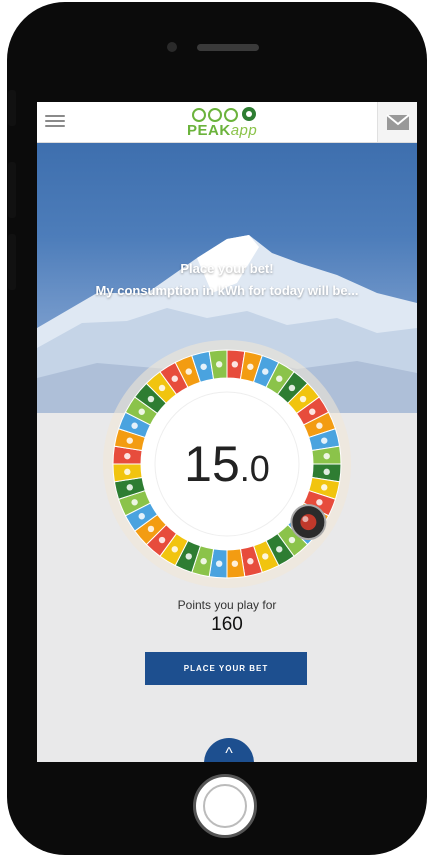  I want to click on logo-text: PEAKapp, so click(222, 130).